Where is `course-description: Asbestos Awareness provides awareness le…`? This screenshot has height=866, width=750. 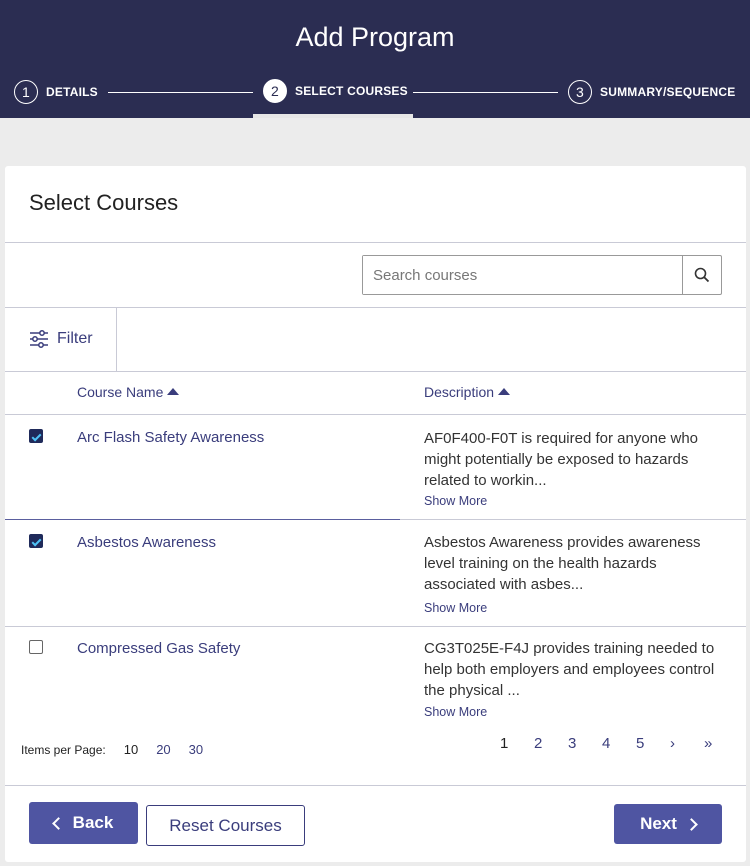 course-description: Asbestos Awareness provides awareness le… is located at coordinates (562, 563).